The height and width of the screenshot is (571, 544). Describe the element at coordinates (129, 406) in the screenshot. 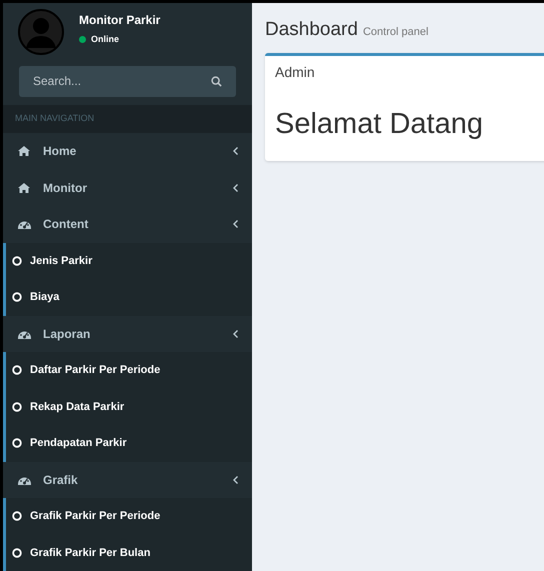

I see `submenu-item: Rekap Data Parkir` at that location.